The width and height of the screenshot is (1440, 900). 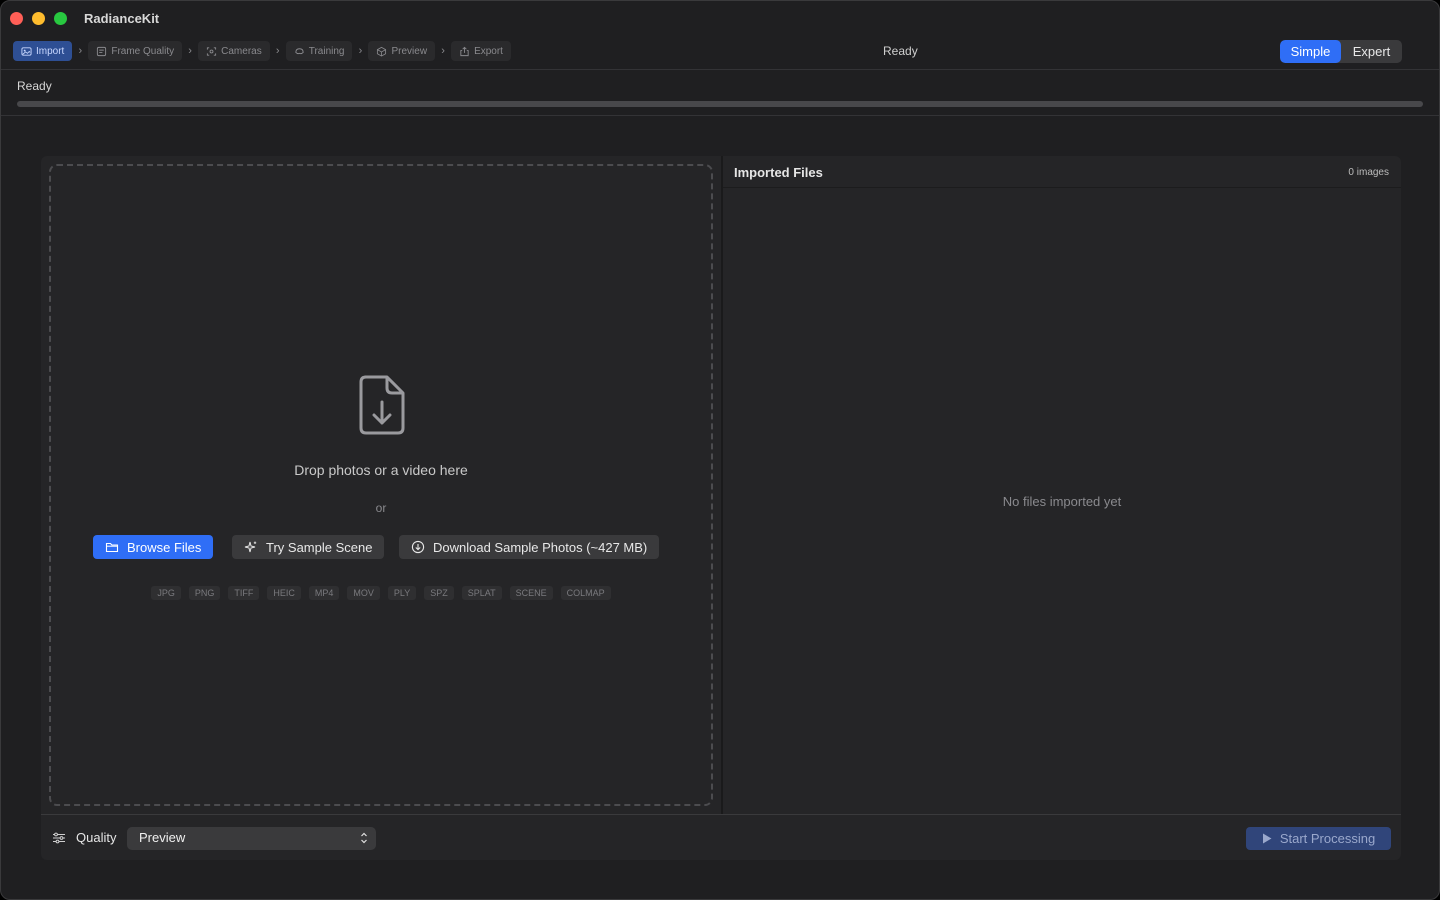 I want to click on format-badge: SPLAT, so click(x=481, y=593).